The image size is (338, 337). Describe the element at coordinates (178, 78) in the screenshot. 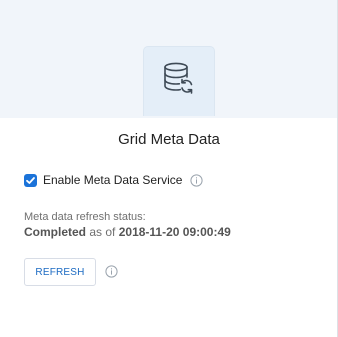

I see `database-refresh-icon` at that location.